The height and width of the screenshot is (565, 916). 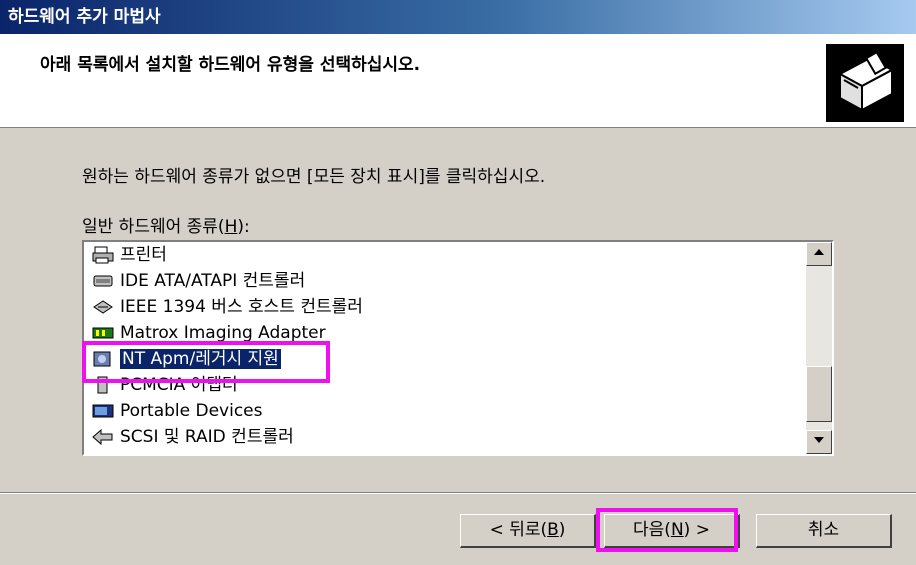 What do you see at coordinates (444, 437) in the screenshot?
I see `list-item: SCSI 및 RAID 컨트롤러` at bounding box center [444, 437].